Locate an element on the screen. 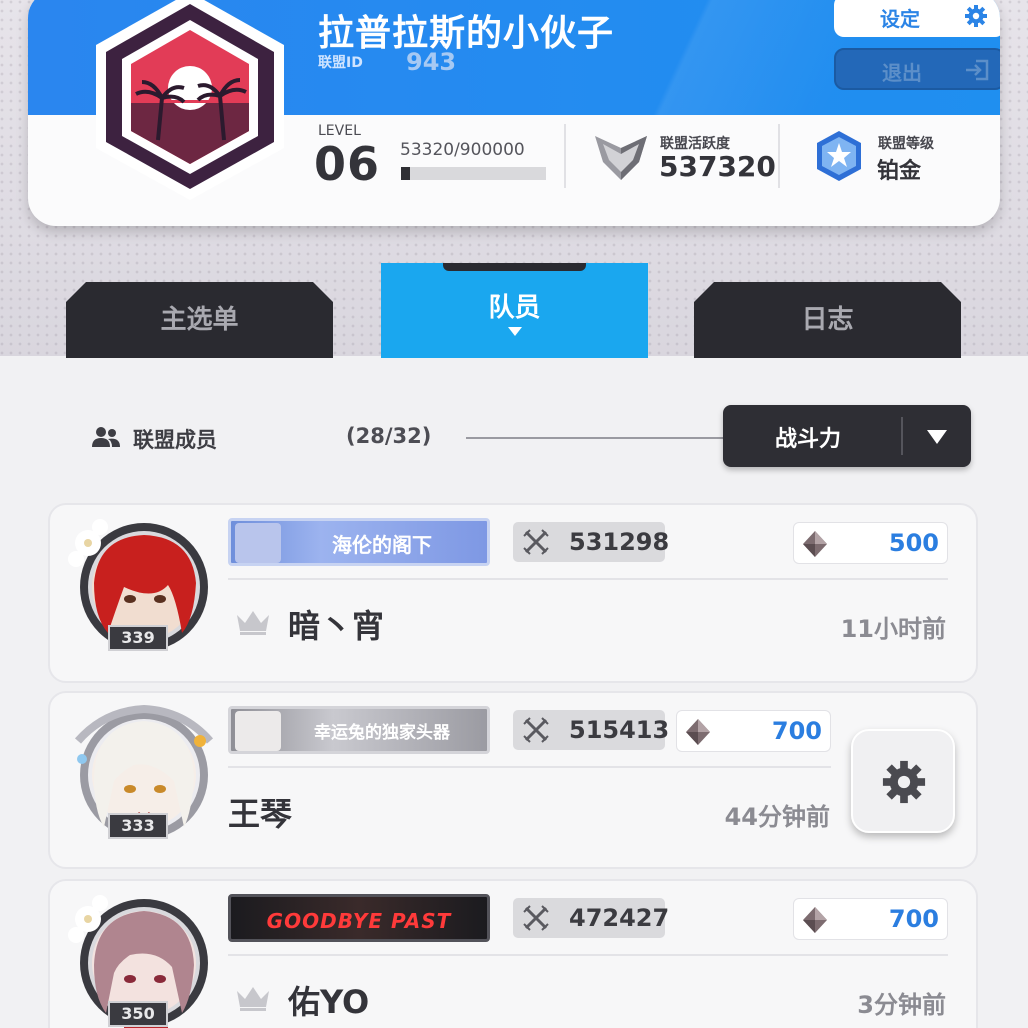  avatar-level-badge: 350 is located at coordinates (138, 1014).